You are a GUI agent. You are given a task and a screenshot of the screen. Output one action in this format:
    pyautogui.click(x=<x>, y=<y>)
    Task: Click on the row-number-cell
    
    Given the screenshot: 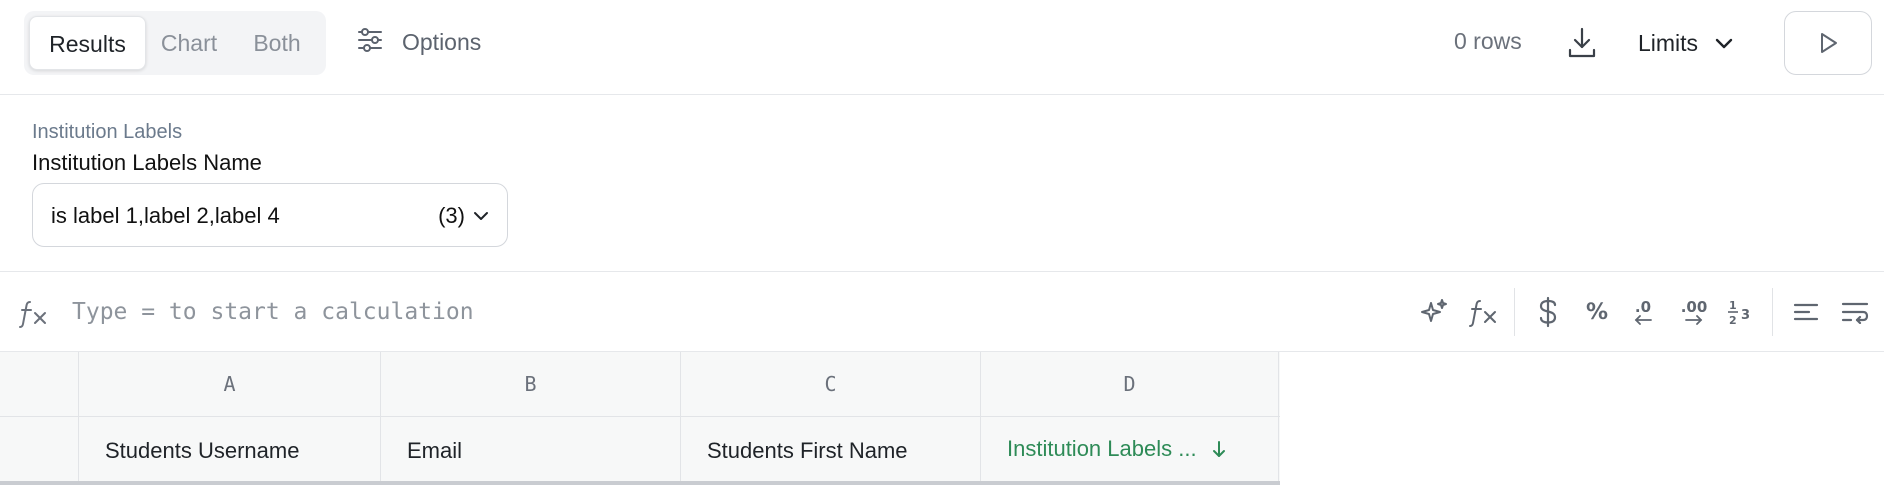 What is the action you would take?
    pyautogui.click(x=39, y=449)
    